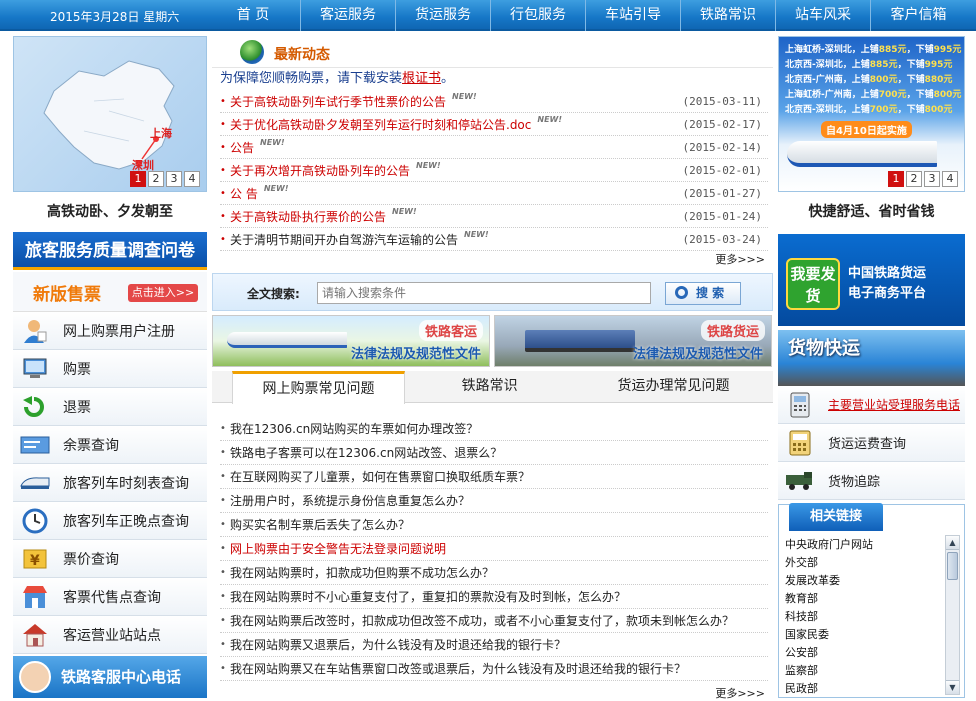 This screenshot has height=701, width=976. What do you see at coordinates (110, 677) in the screenshot?
I see `customer-service-banner: 铁路客服中心电话` at bounding box center [110, 677].